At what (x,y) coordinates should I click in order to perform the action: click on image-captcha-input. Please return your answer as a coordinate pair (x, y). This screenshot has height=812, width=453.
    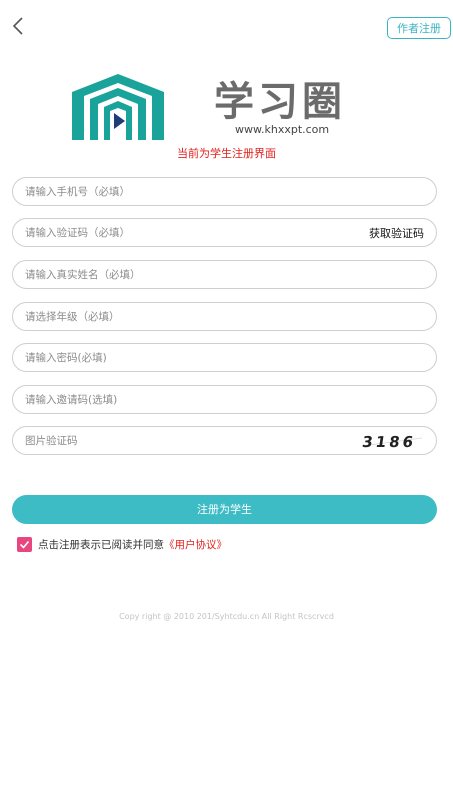
    Looking at the image, I should click on (186, 440).